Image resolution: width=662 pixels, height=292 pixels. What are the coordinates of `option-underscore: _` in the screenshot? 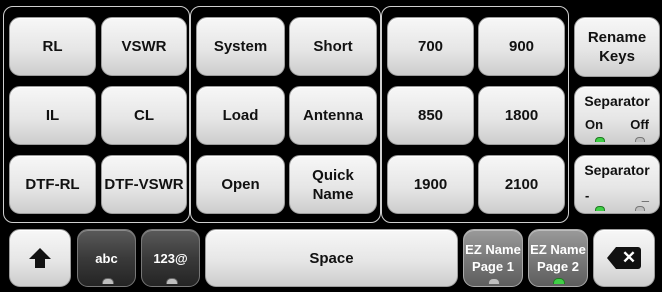 It's located at (645, 195).